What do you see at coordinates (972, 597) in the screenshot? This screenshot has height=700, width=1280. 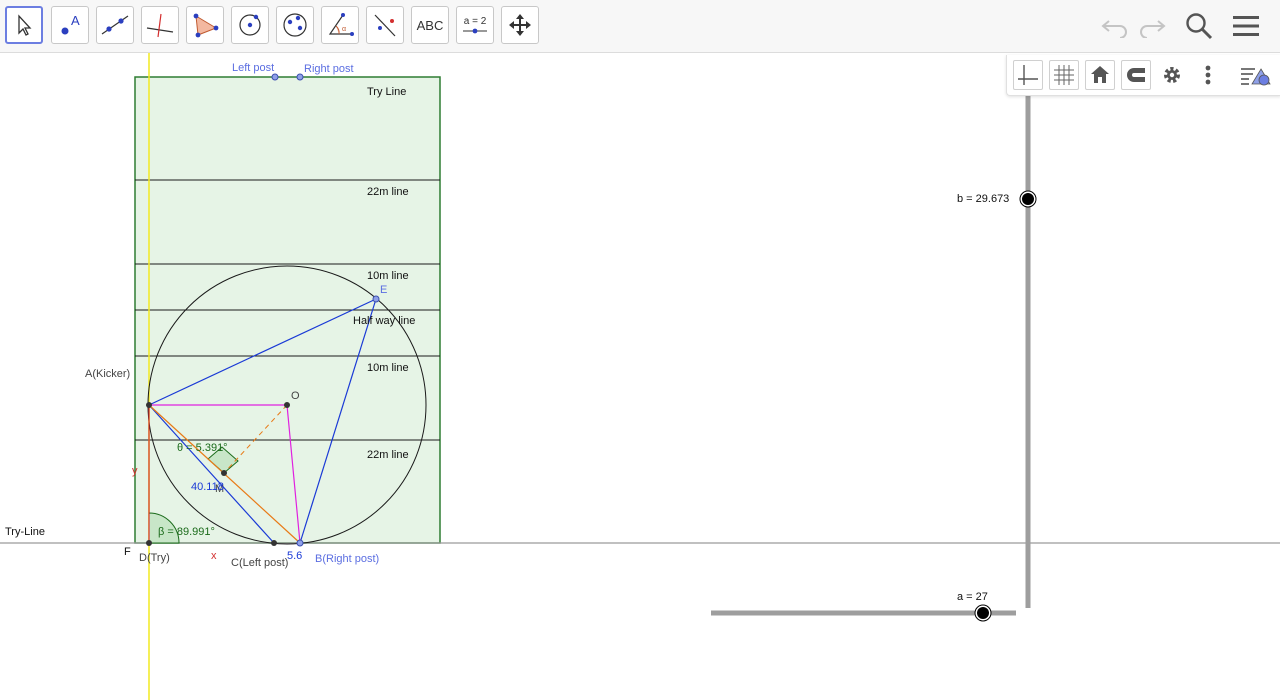 I see `slider-a-label: a = 27` at bounding box center [972, 597].